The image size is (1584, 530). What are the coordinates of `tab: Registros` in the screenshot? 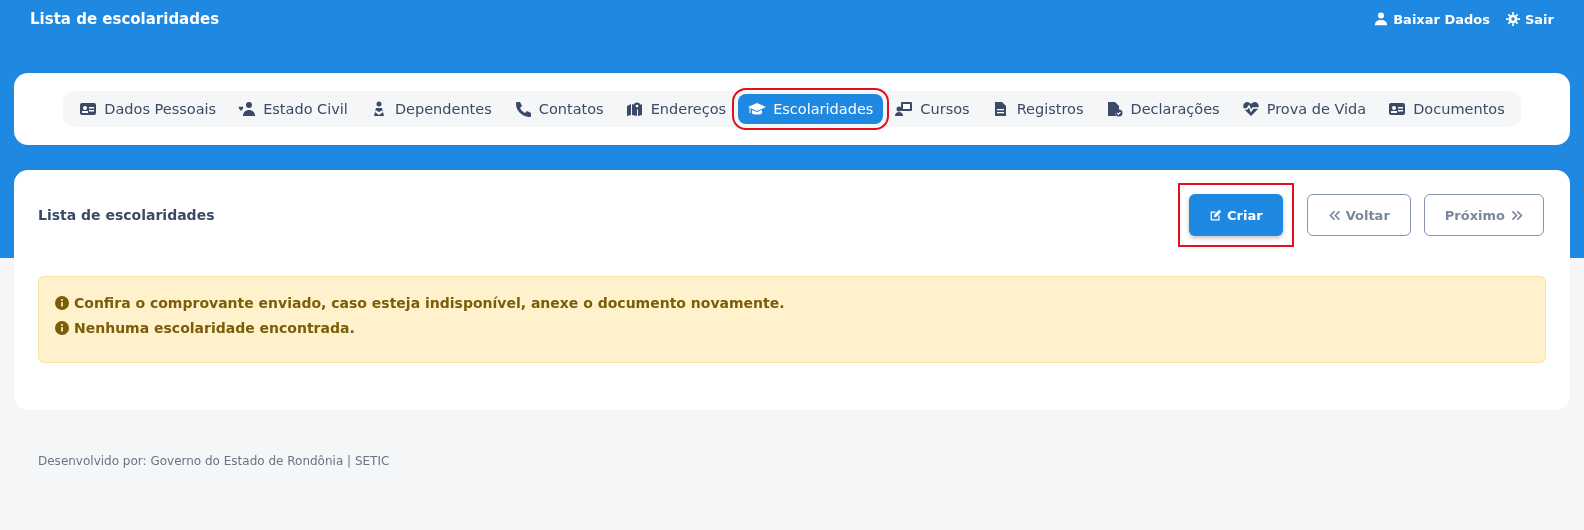 It's located at (1037, 109).